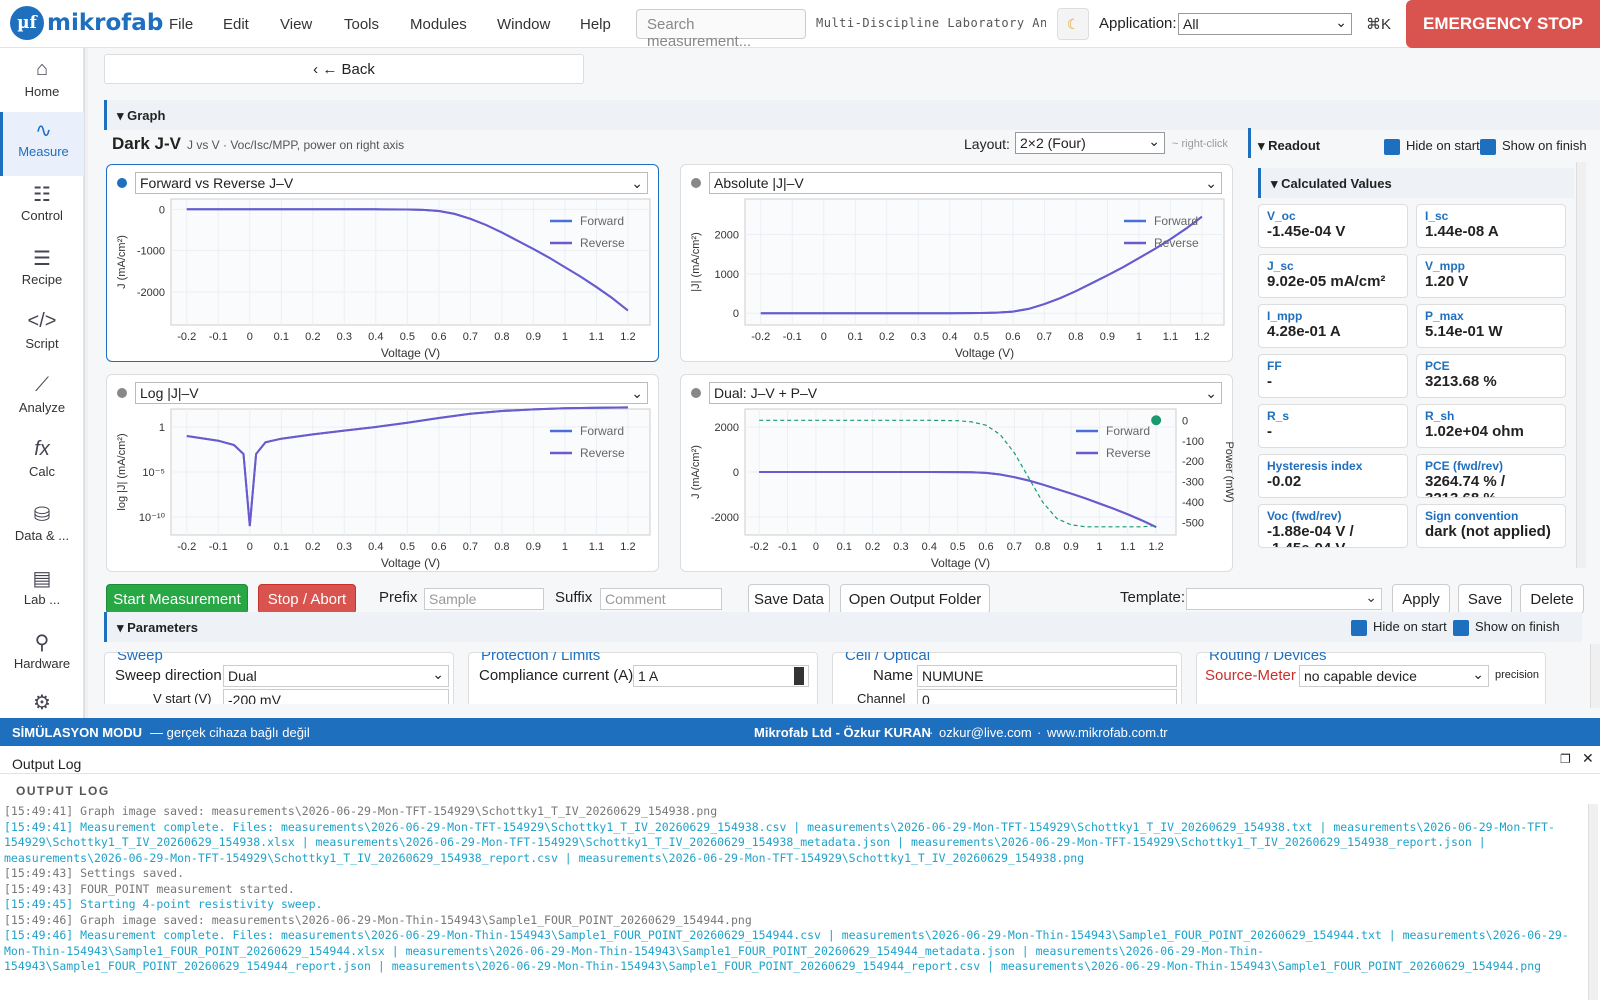 This screenshot has width=1600, height=1000. Describe the element at coordinates (1304, 516) in the screenshot. I see `metric-key: Voc (fwd/rev)` at that location.